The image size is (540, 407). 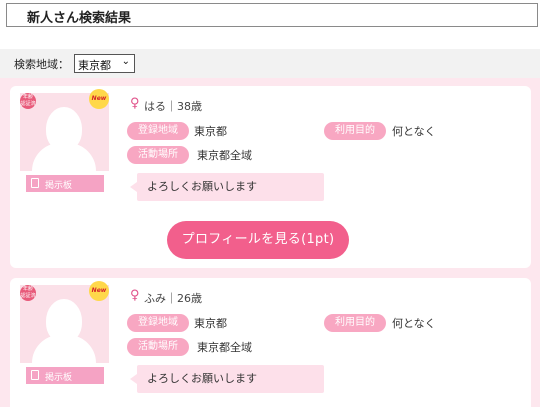 I want to click on page-header: 新人さん検索結果, so click(x=272, y=15).